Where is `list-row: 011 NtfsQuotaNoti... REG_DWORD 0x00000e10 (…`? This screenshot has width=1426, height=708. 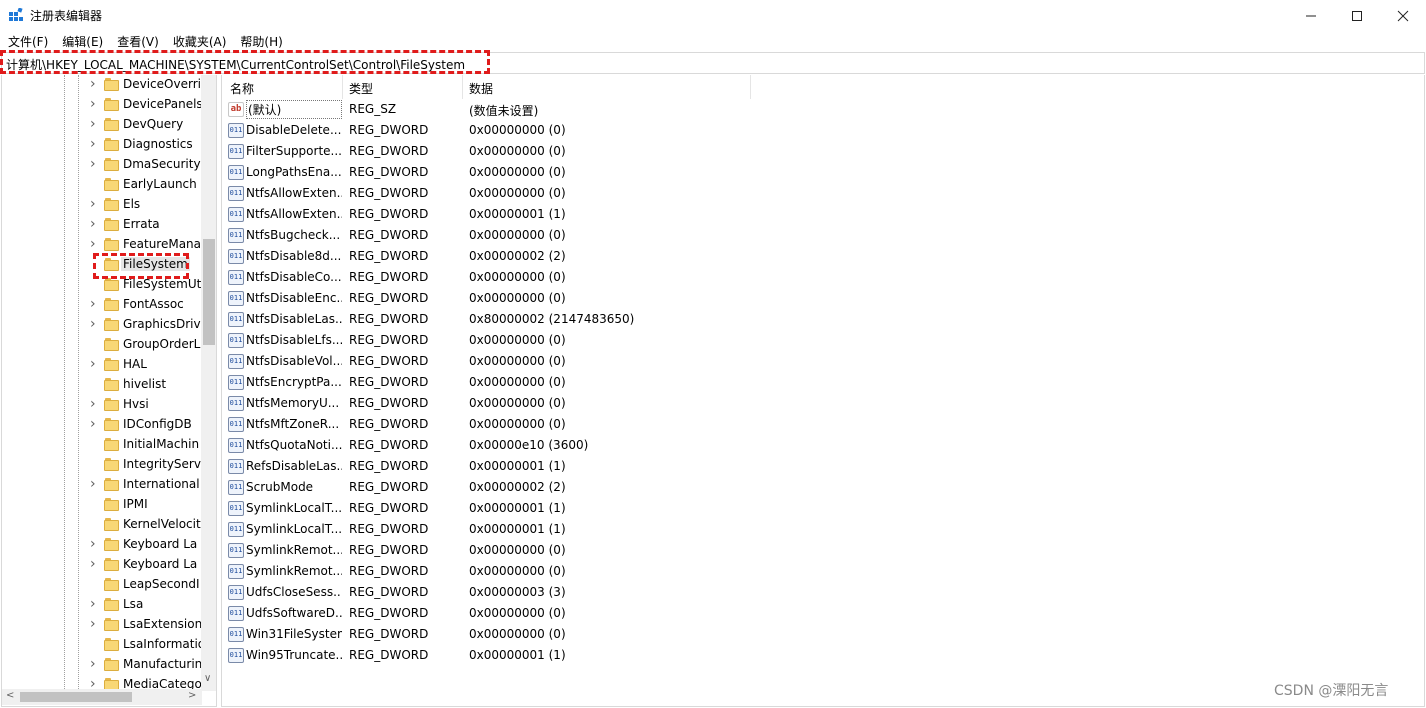
list-row: 011 NtfsQuotaNoti... REG_DWORD 0x00000e10 (… is located at coordinates (823, 445).